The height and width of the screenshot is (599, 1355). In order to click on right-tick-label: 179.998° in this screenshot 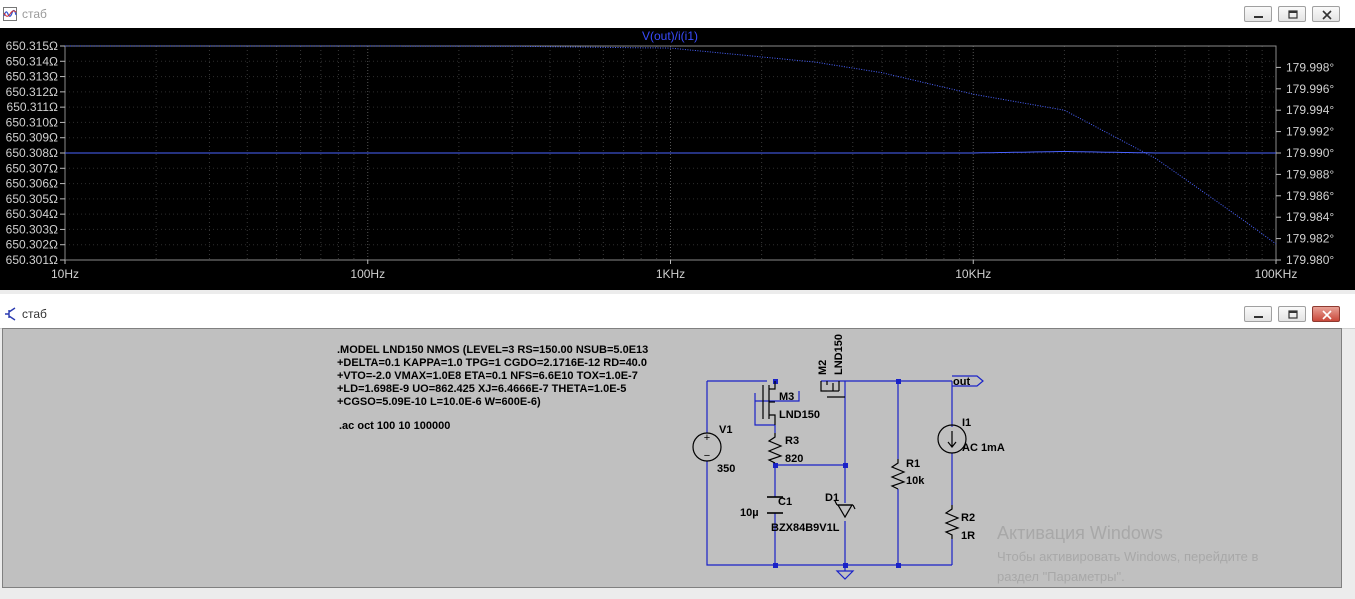, I will do `click(1310, 67)`.